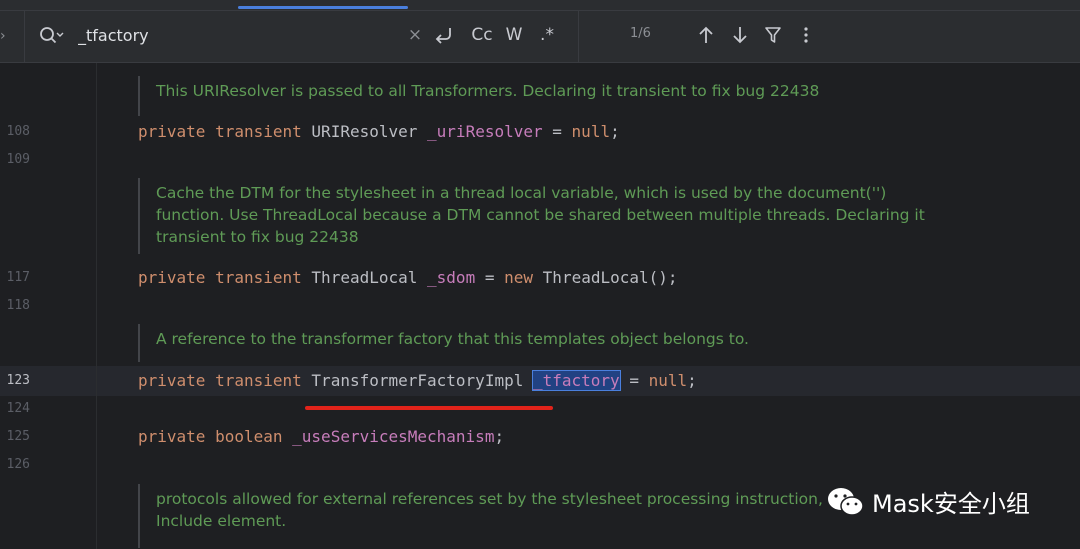 Image resolution: width=1080 pixels, height=549 pixels. What do you see at coordinates (15, 464) in the screenshot?
I see `line-number: 126` at bounding box center [15, 464].